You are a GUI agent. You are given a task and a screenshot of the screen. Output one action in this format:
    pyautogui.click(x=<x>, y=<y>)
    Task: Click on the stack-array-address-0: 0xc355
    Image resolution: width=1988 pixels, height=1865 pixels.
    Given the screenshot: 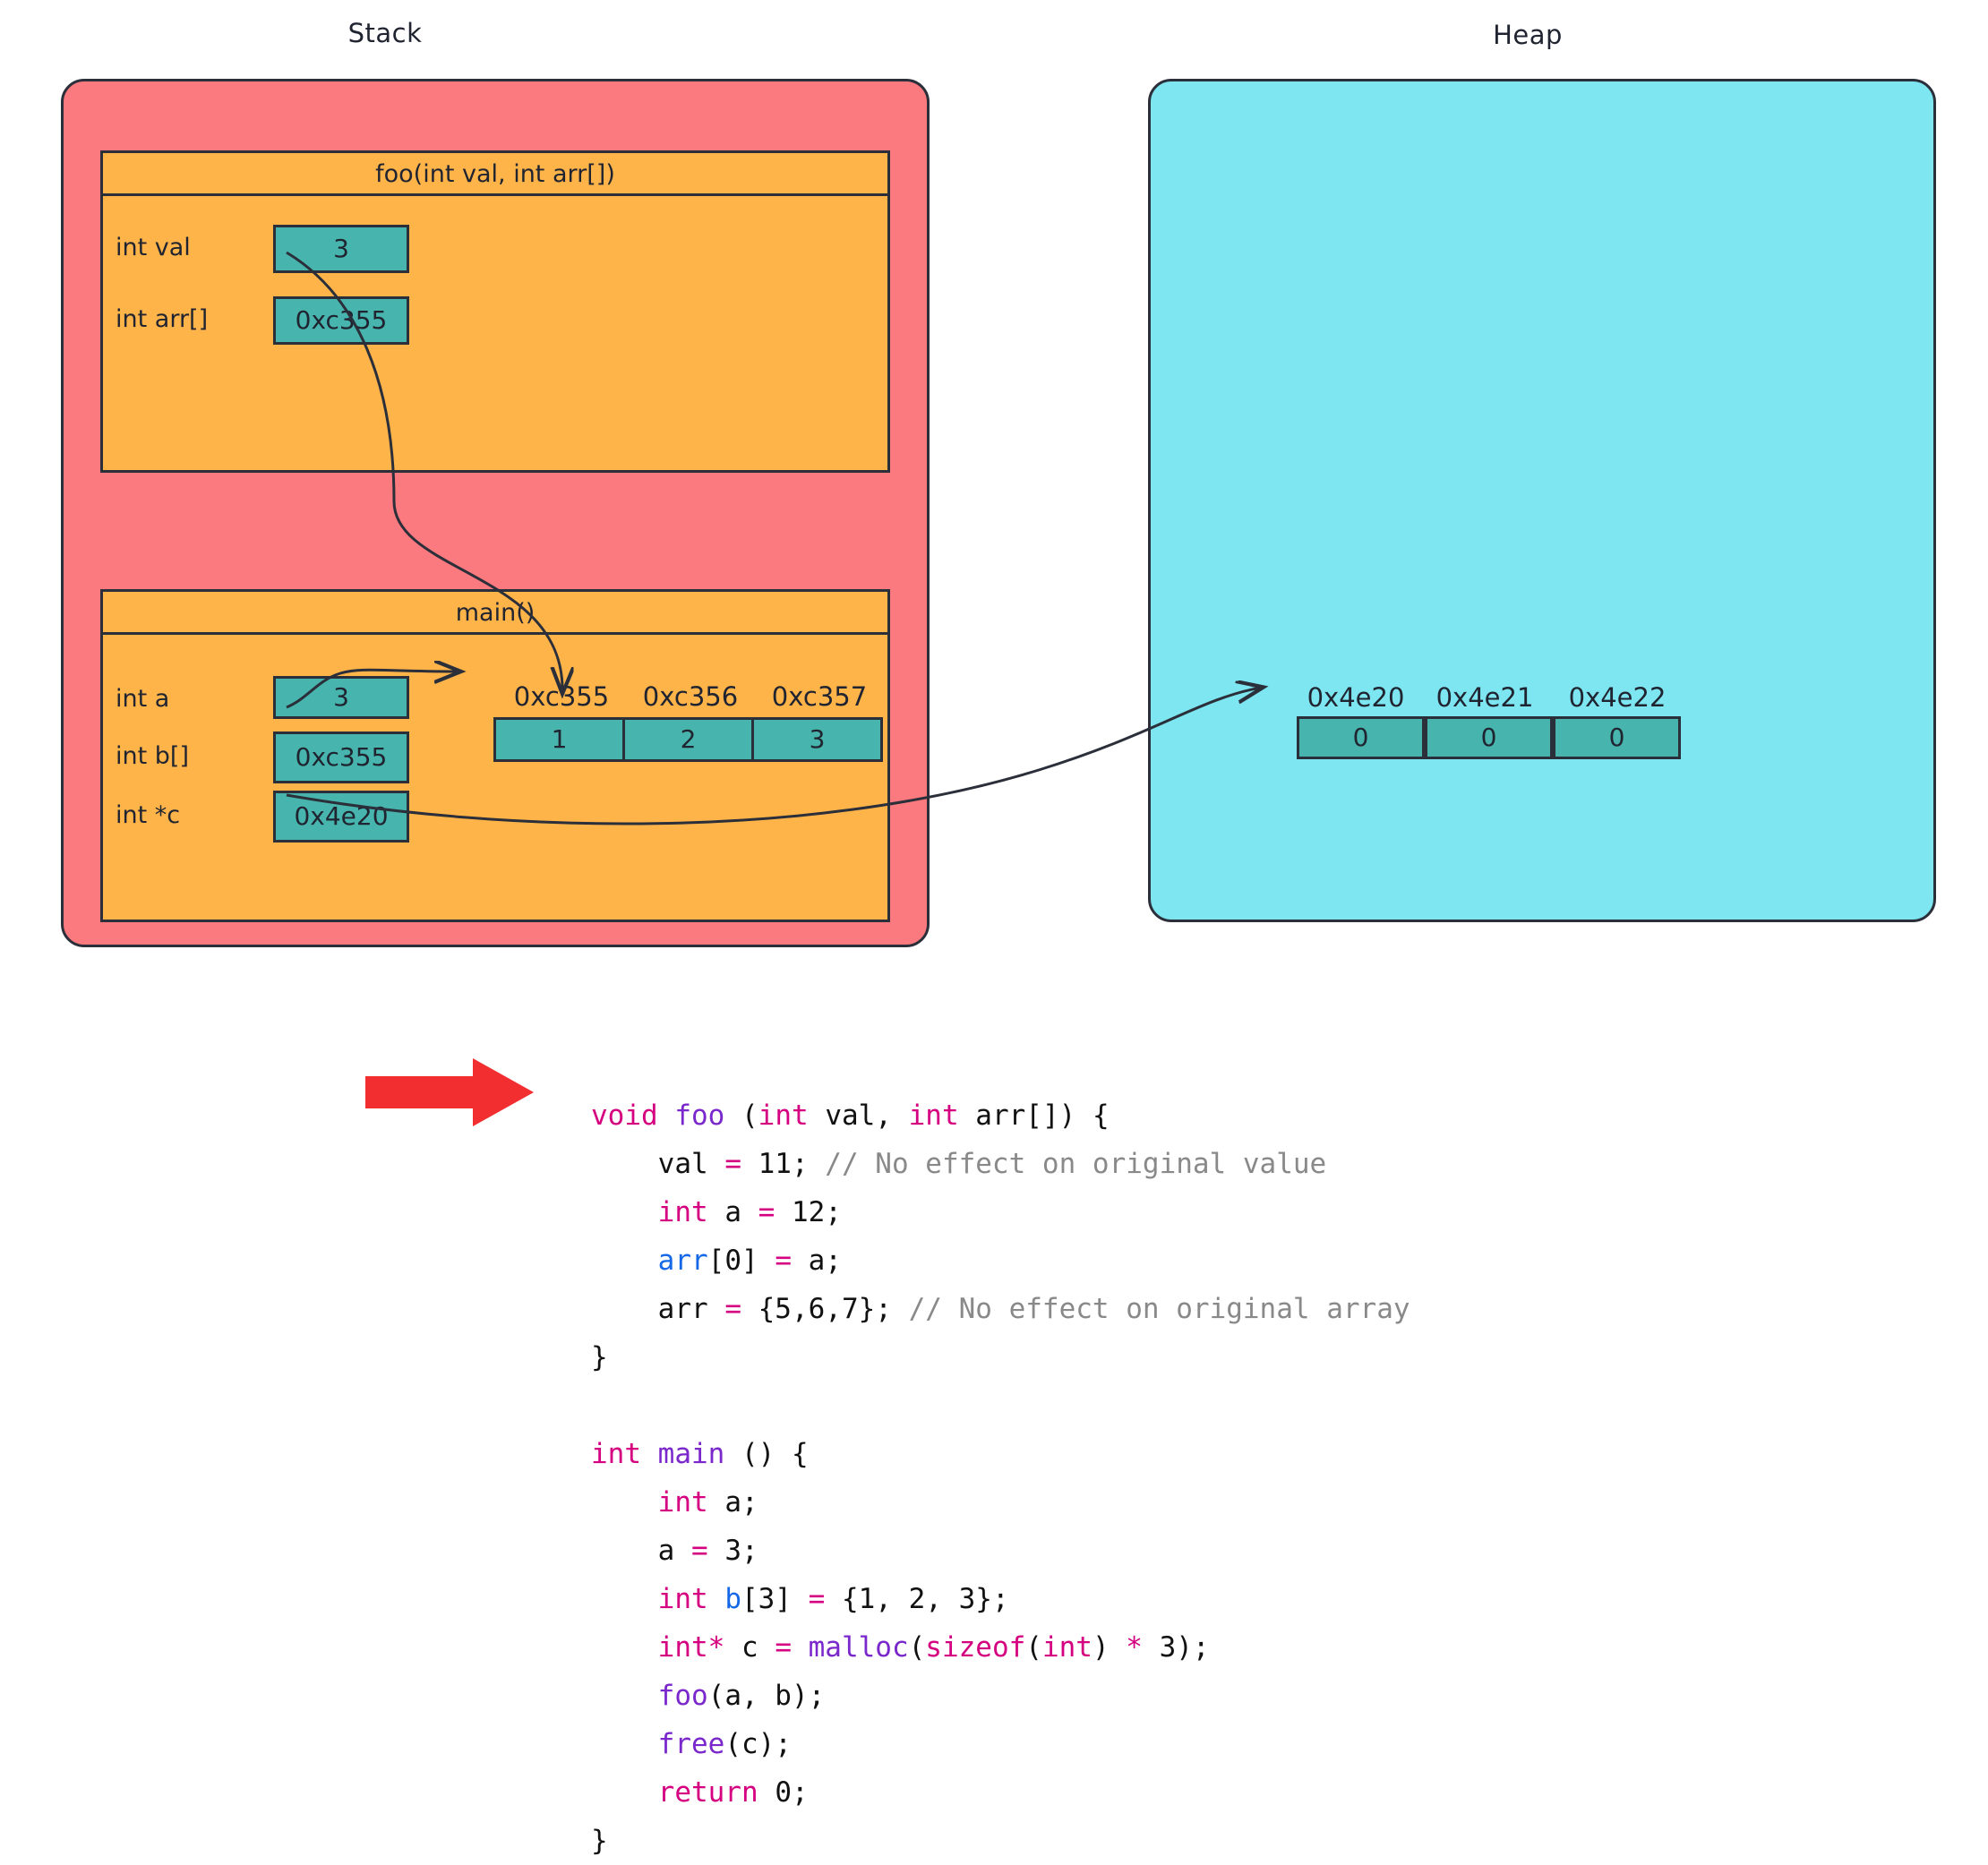 What is the action you would take?
    pyautogui.click(x=562, y=696)
    